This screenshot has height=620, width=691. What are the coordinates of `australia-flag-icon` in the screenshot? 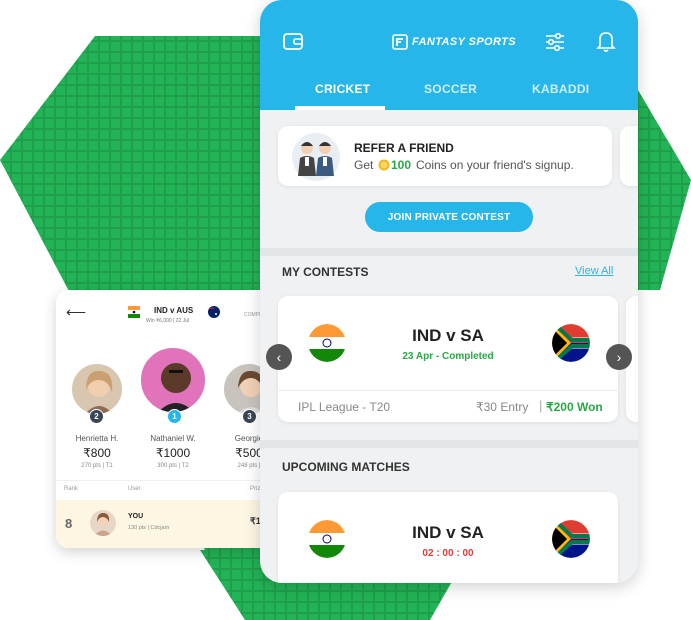 It's located at (214, 312).